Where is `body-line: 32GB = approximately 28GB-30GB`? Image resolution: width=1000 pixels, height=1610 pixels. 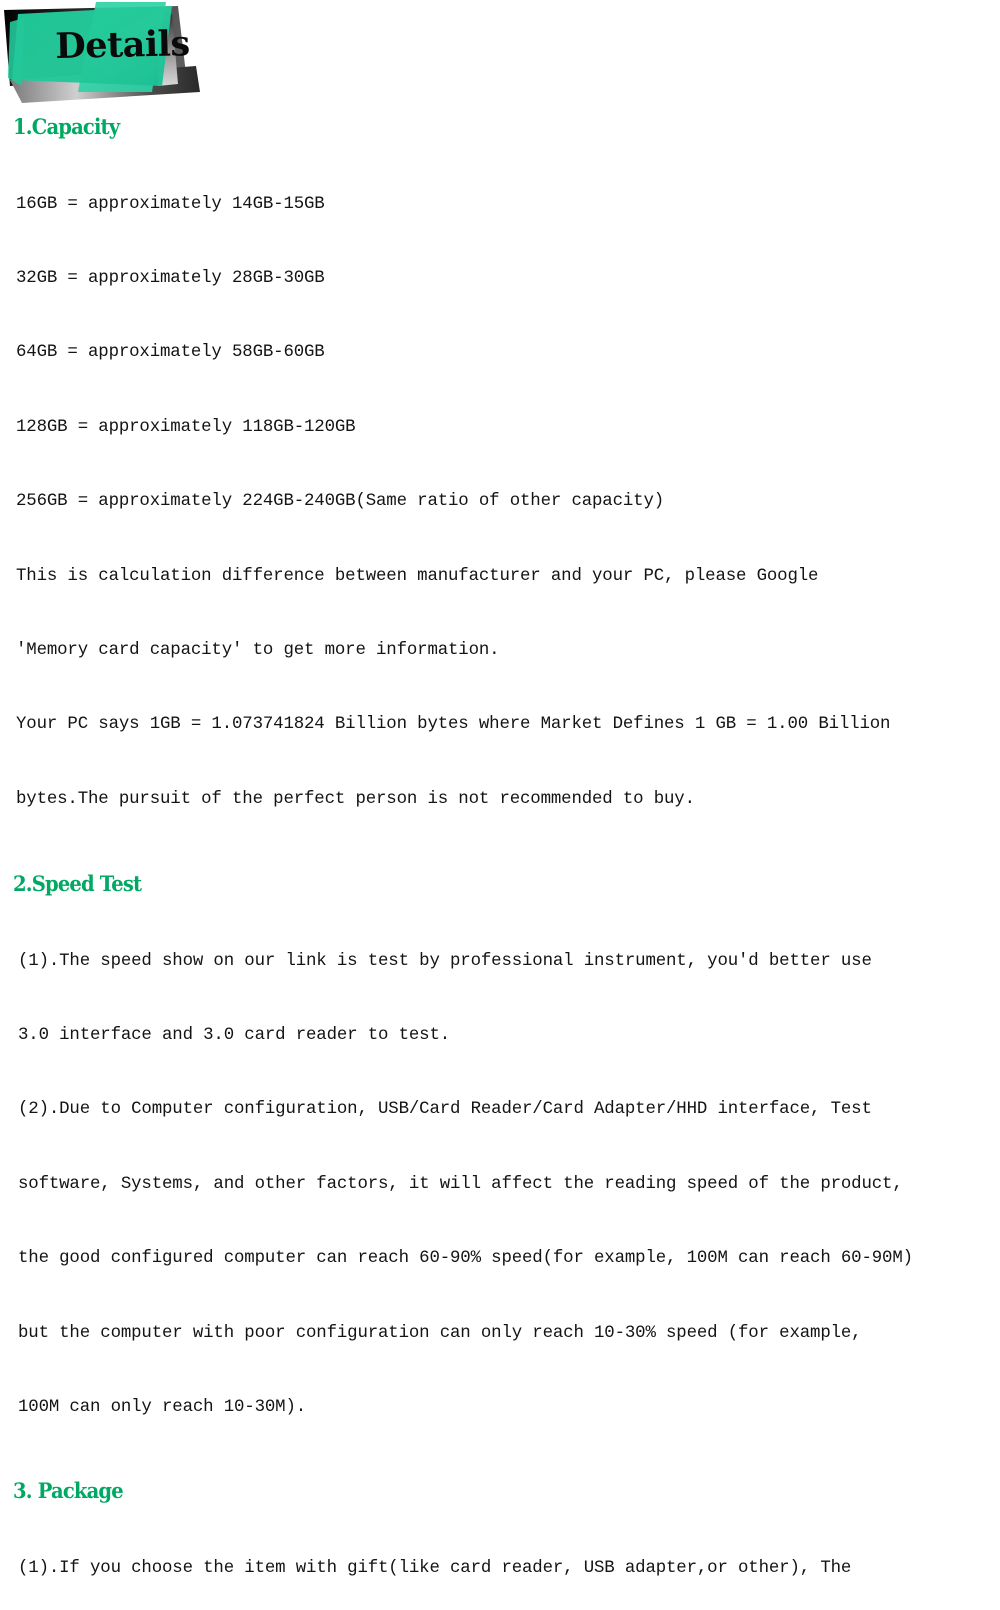 body-line: 32GB = approximately 28GB-30GB is located at coordinates (170, 278).